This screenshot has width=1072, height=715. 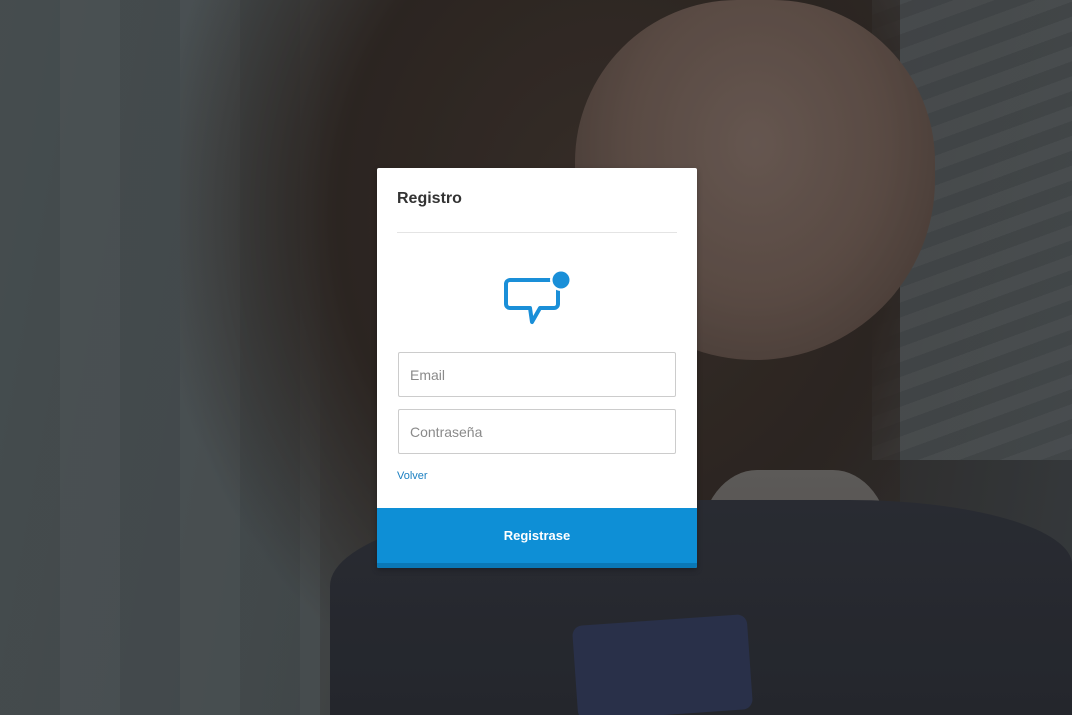 What do you see at coordinates (537, 538) in the screenshot?
I see `register-button: Registrase` at bounding box center [537, 538].